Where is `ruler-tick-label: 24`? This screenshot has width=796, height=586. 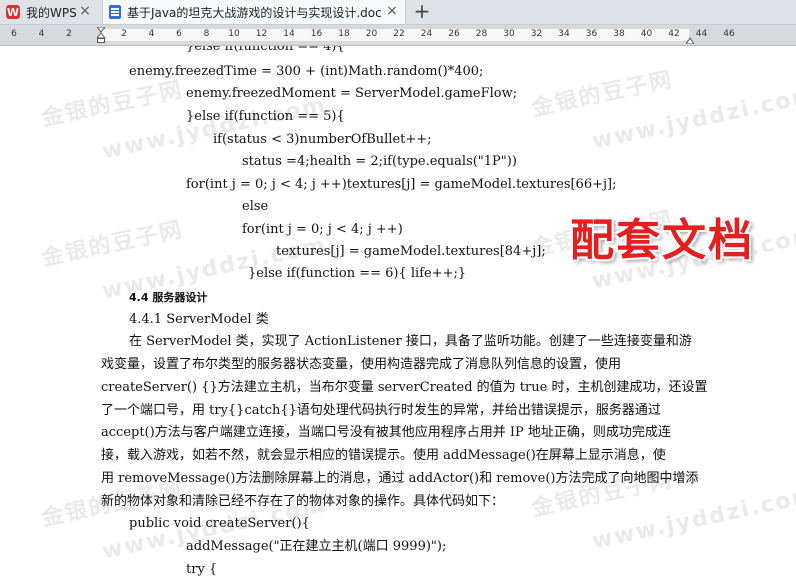
ruler-tick-label: 24 is located at coordinates (426, 34).